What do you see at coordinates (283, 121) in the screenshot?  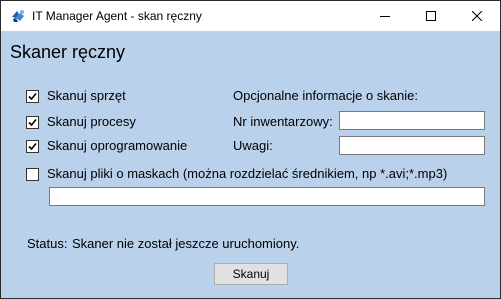 I see `inventory-number-label: Nr inwentarzowy:` at bounding box center [283, 121].